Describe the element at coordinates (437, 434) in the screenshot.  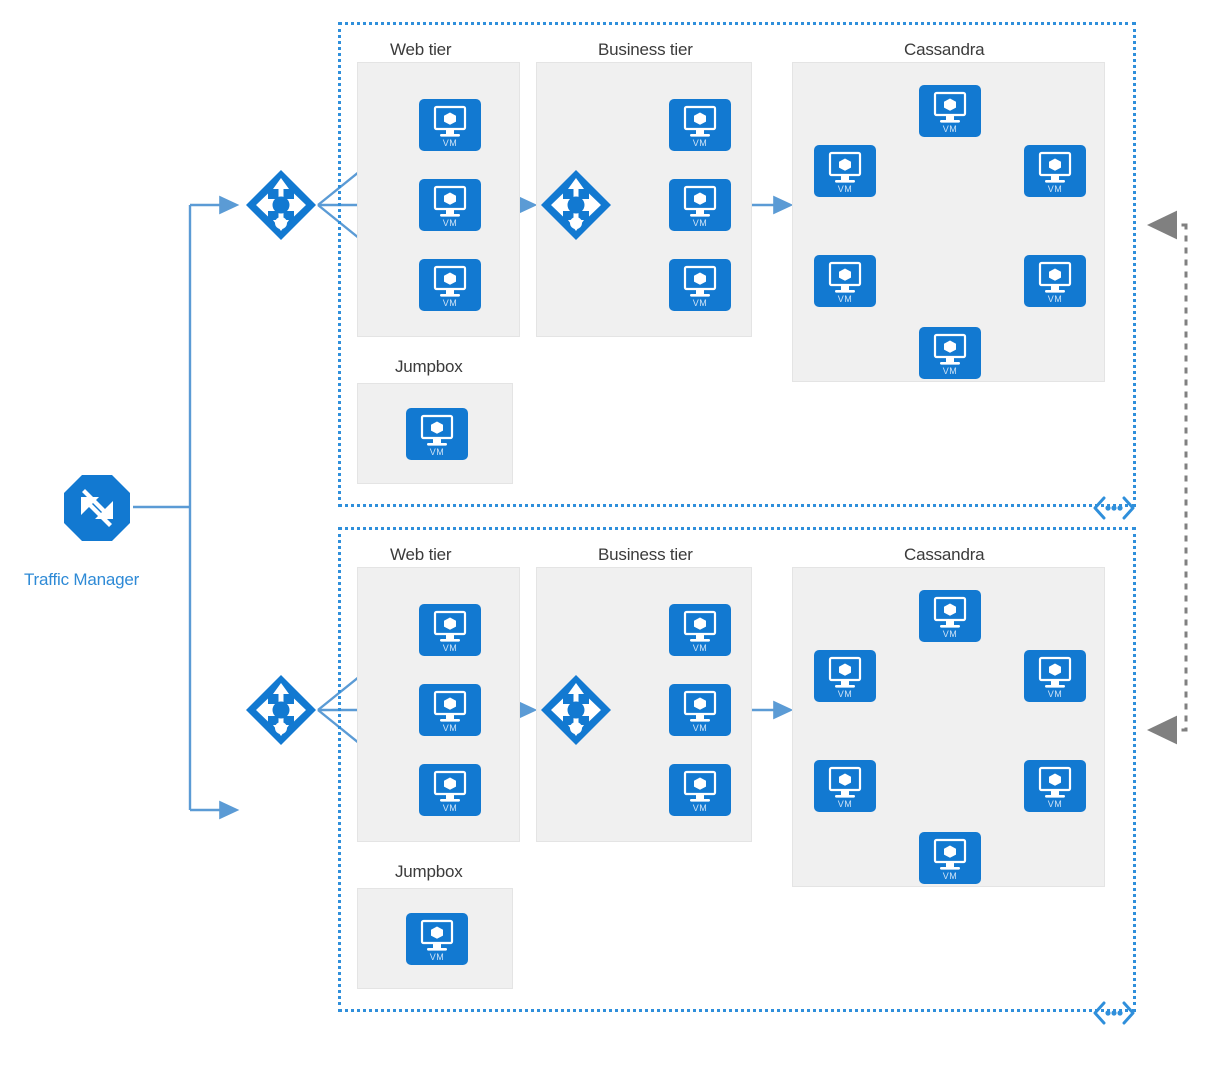
I see `vm-jumpbox-region-1: VM` at that location.